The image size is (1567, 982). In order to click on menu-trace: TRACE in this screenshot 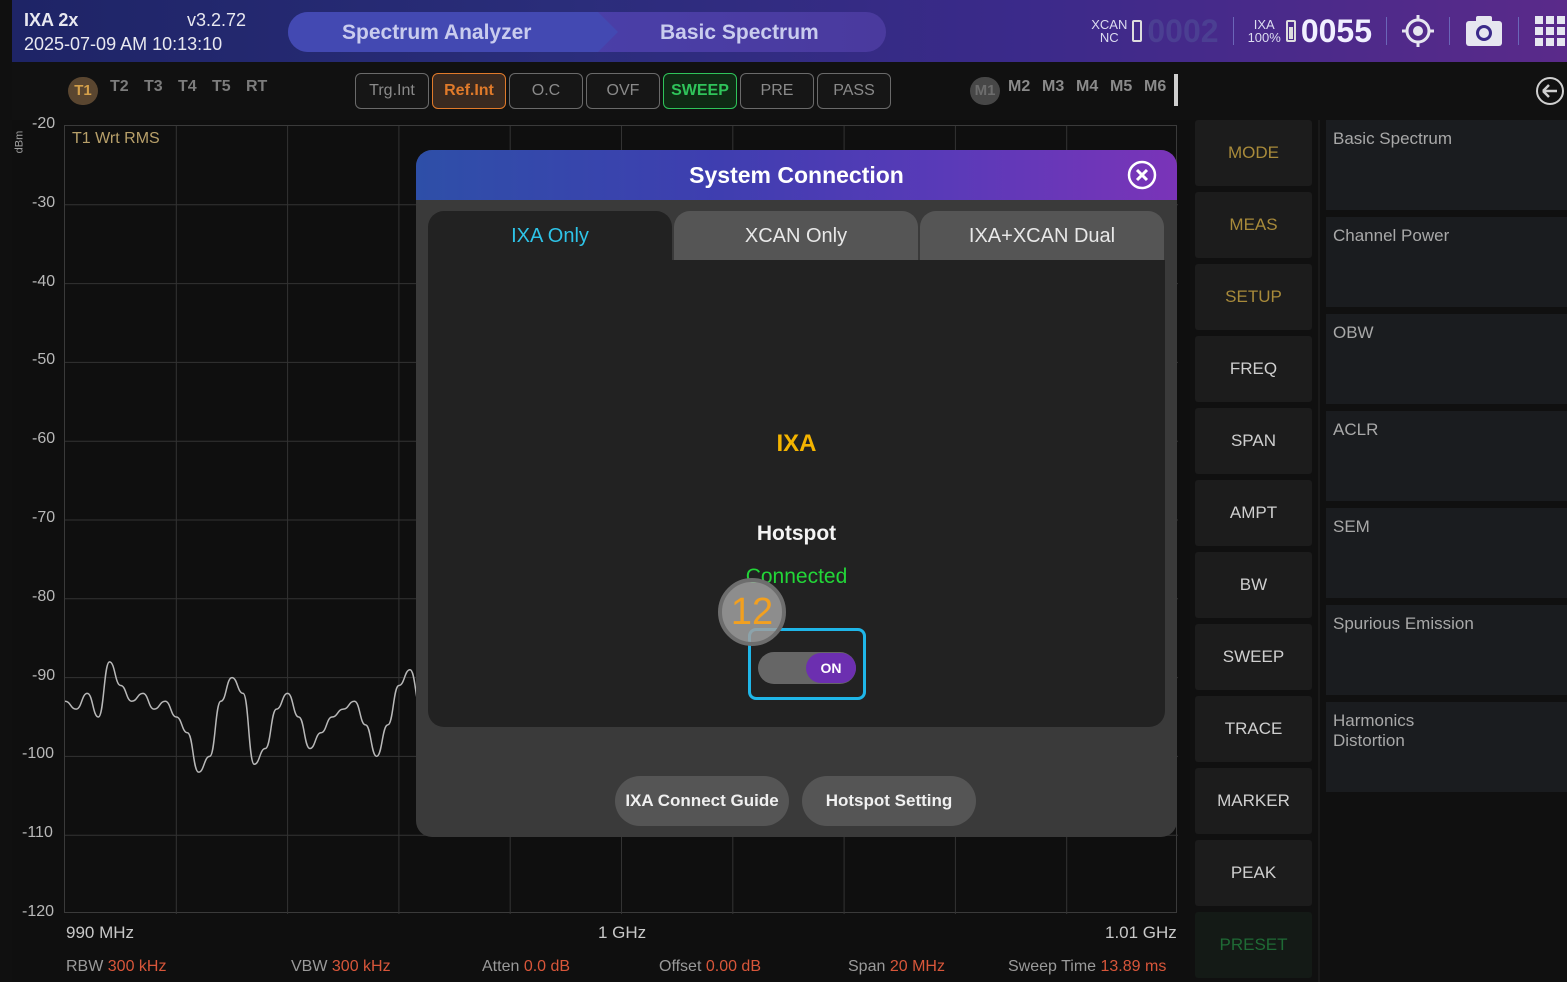, I will do `click(1253, 729)`.